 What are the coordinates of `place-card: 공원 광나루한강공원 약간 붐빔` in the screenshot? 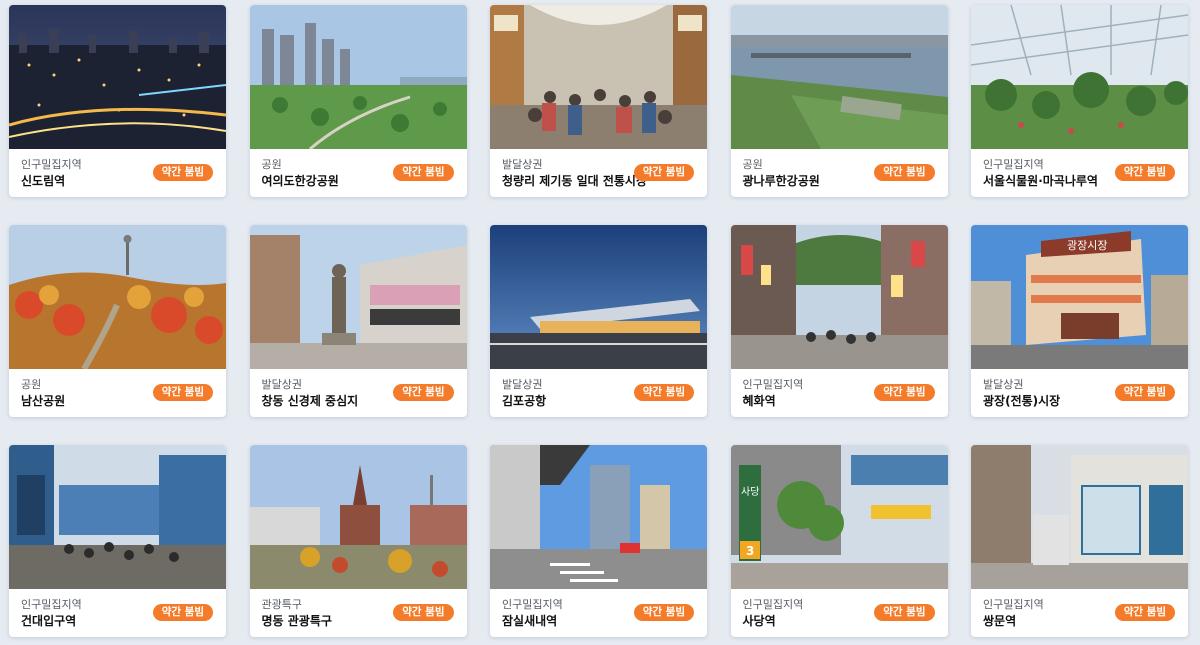 It's located at (839, 101).